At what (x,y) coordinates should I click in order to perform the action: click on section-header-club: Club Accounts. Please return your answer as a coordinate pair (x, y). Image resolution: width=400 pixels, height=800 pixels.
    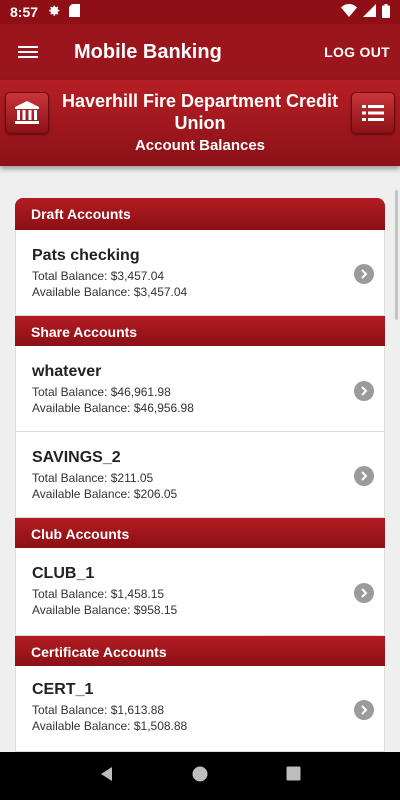
    Looking at the image, I should click on (200, 533).